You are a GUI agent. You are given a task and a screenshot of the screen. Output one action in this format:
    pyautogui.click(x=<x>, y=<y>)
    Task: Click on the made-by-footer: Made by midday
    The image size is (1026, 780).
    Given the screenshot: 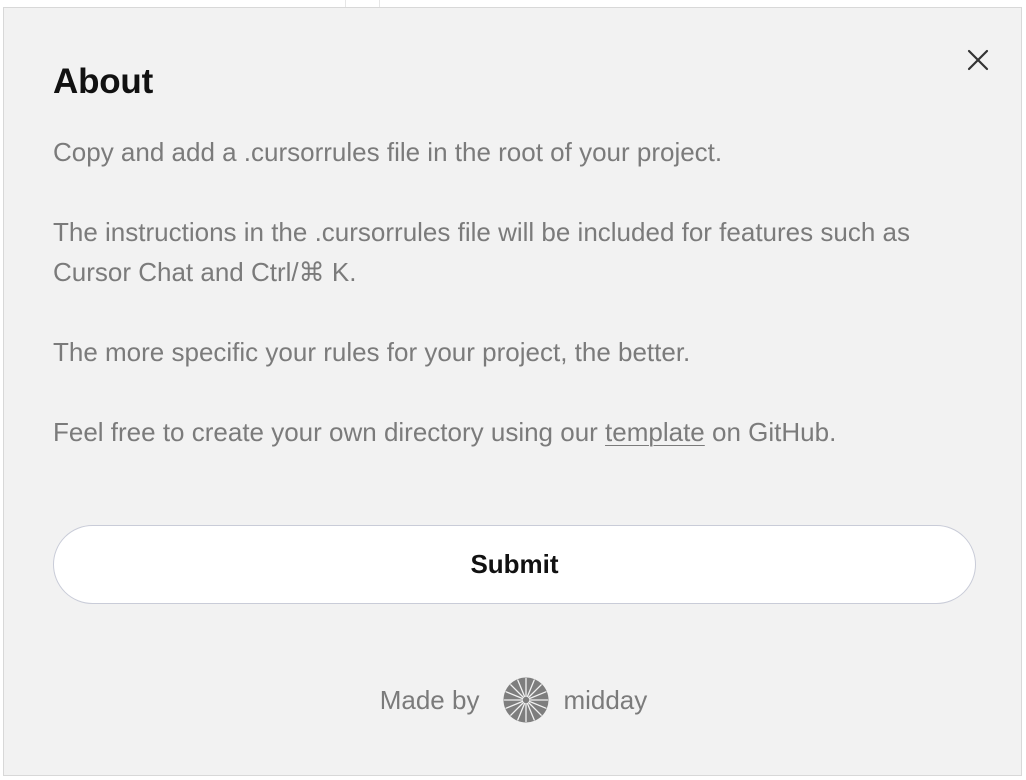 What is the action you would take?
    pyautogui.click(x=513, y=700)
    